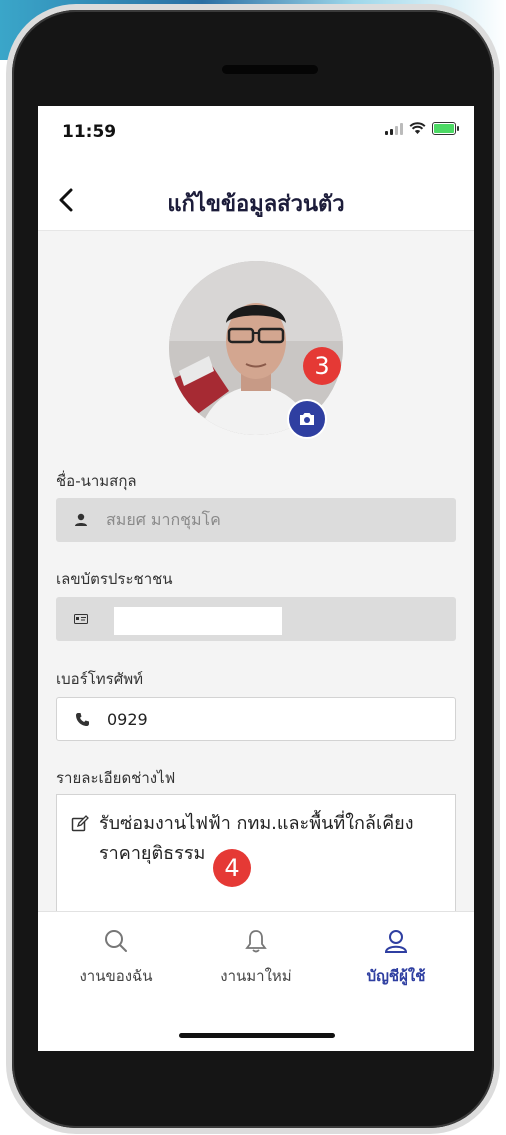 The width and height of the screenshot is (506, 1135). I want to click on tab-new-jobs: งานมาใหม่, so click(256, 958).